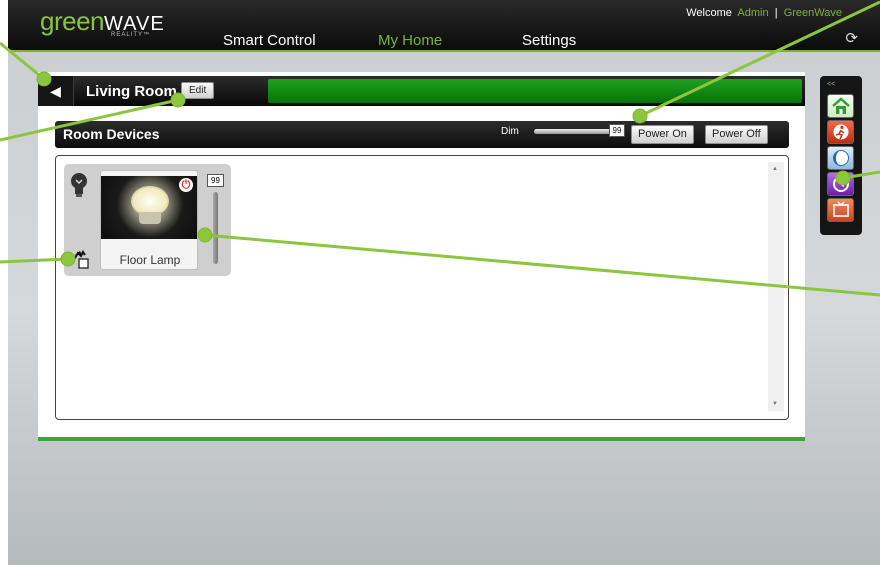 This screenshot has width=880, height=565. What do you see at coordinates (215, 180) in the screenshot?
I see `device-level-value: 99` at bounding box center [215, 180].